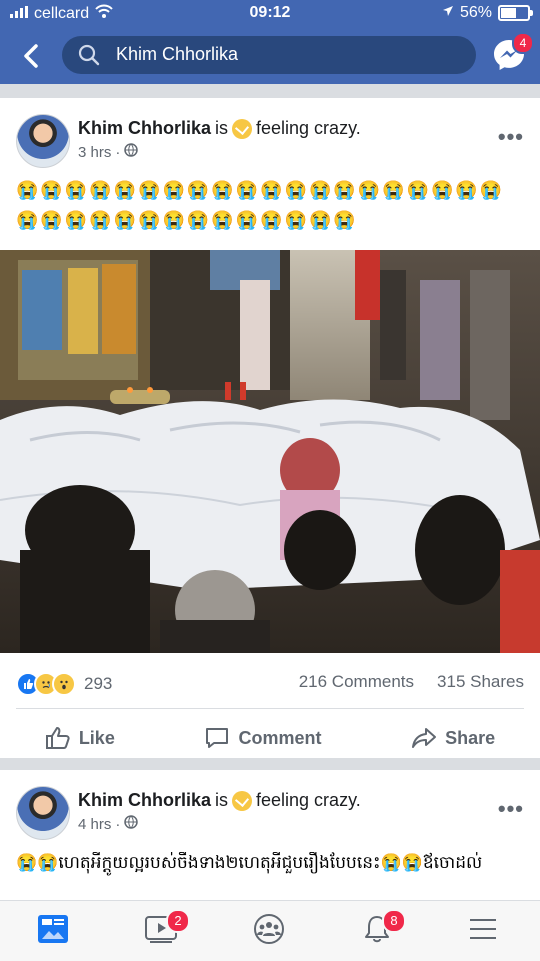 The width and height of the screenshot is (540, 961). What do you see at coordinates (53, 929) in the screenshot?
I see `news-feed-icon` at bounding box center [53, 929].